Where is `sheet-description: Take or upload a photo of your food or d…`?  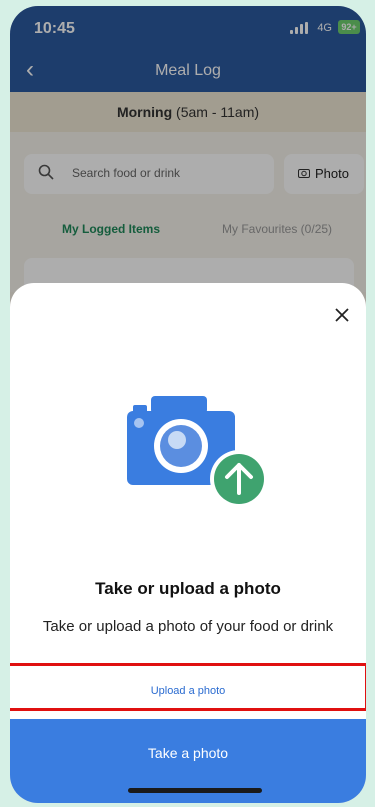 sheet-description: Take or upload a photo of your food or d… is located at coordinates (188, 626).